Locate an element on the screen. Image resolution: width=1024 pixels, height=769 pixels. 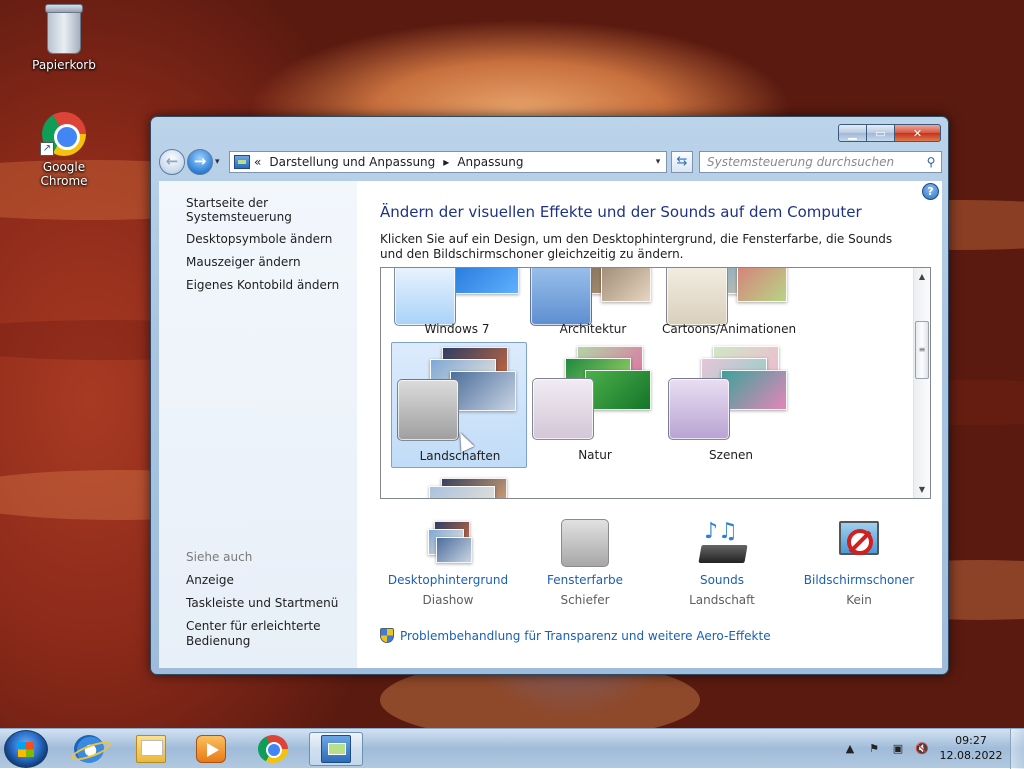
refresh-button: ⇆ is located at coordinates (682, 162).